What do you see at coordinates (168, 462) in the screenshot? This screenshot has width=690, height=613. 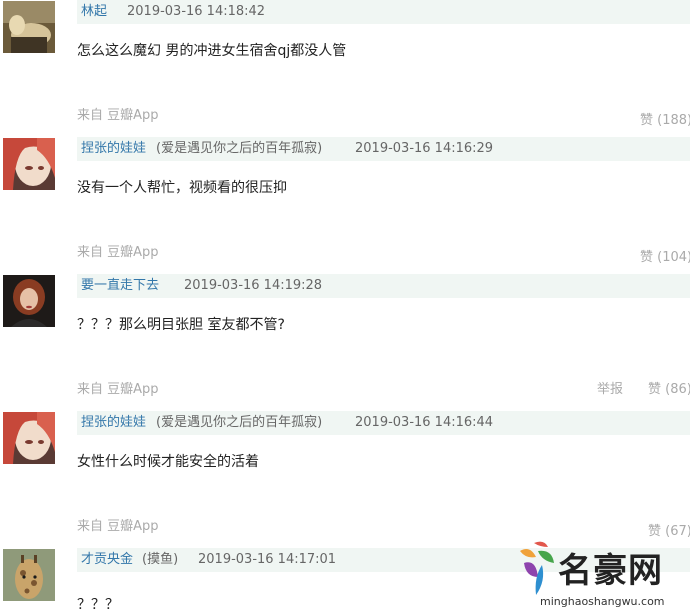 I see `comment-text: 女性什么时候才能安全的活着` at bounding box center [168, 462].